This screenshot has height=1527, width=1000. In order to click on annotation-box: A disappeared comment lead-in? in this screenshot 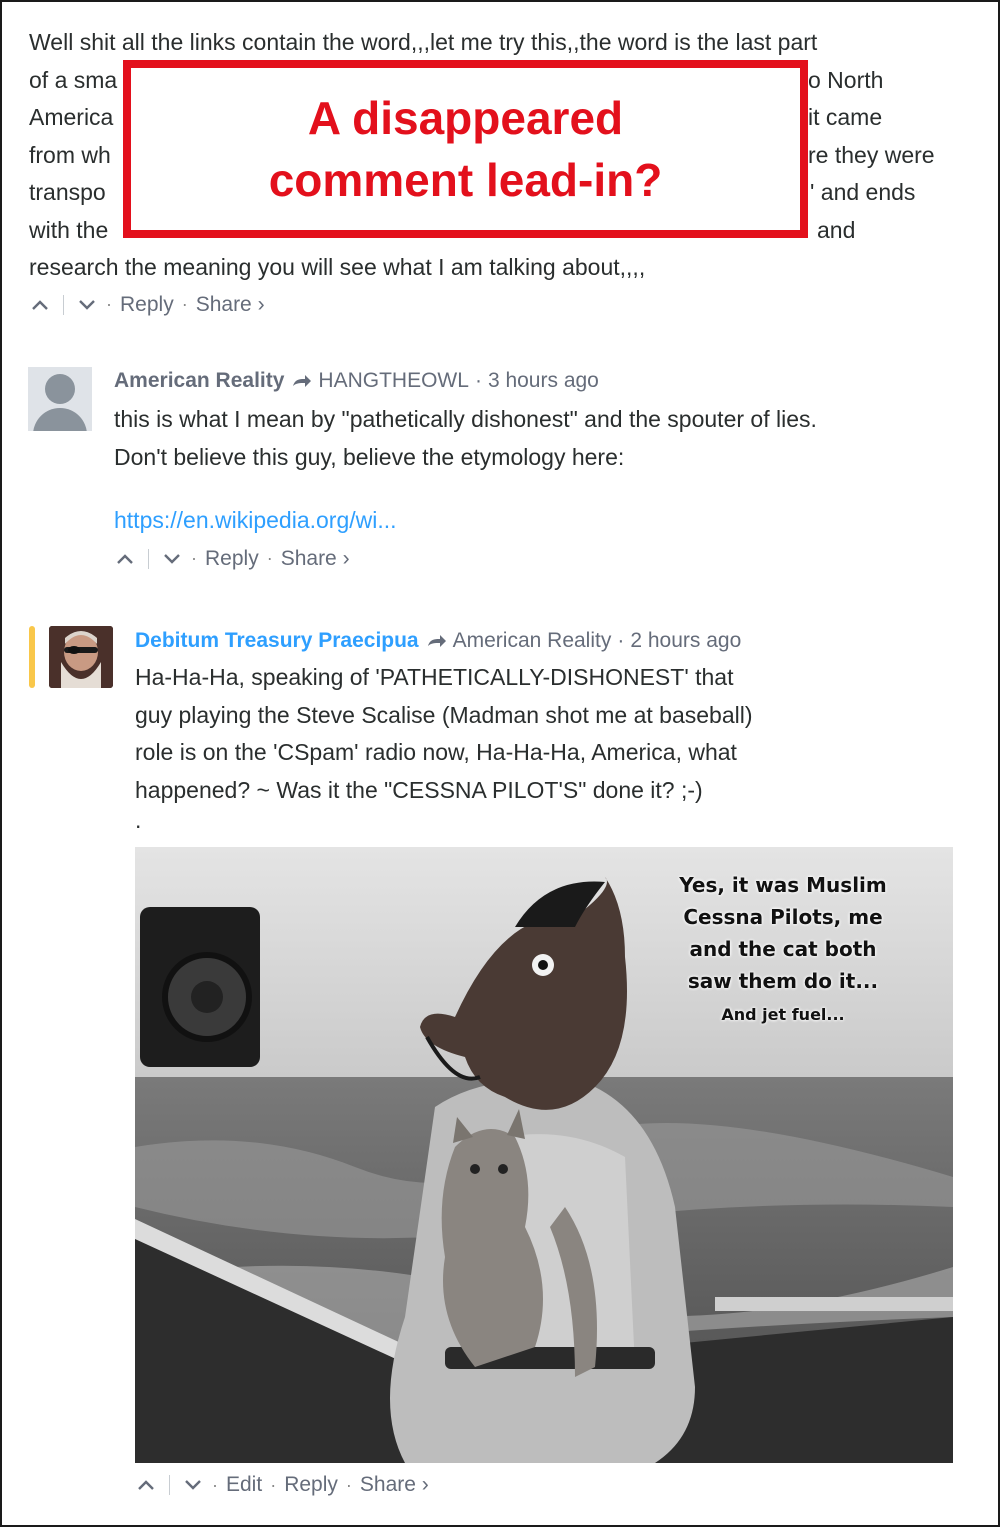, I will do `click(465, 149)`.